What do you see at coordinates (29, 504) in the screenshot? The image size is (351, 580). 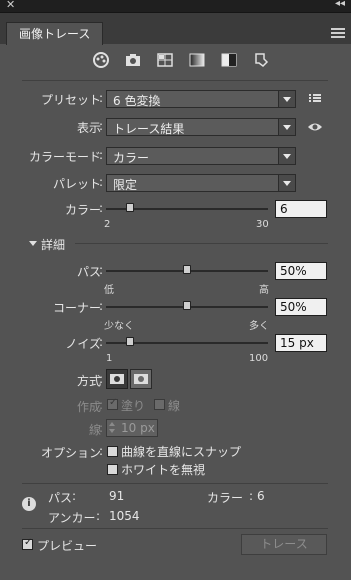 I see `info-icon: i` at bounding box center [29, 504].